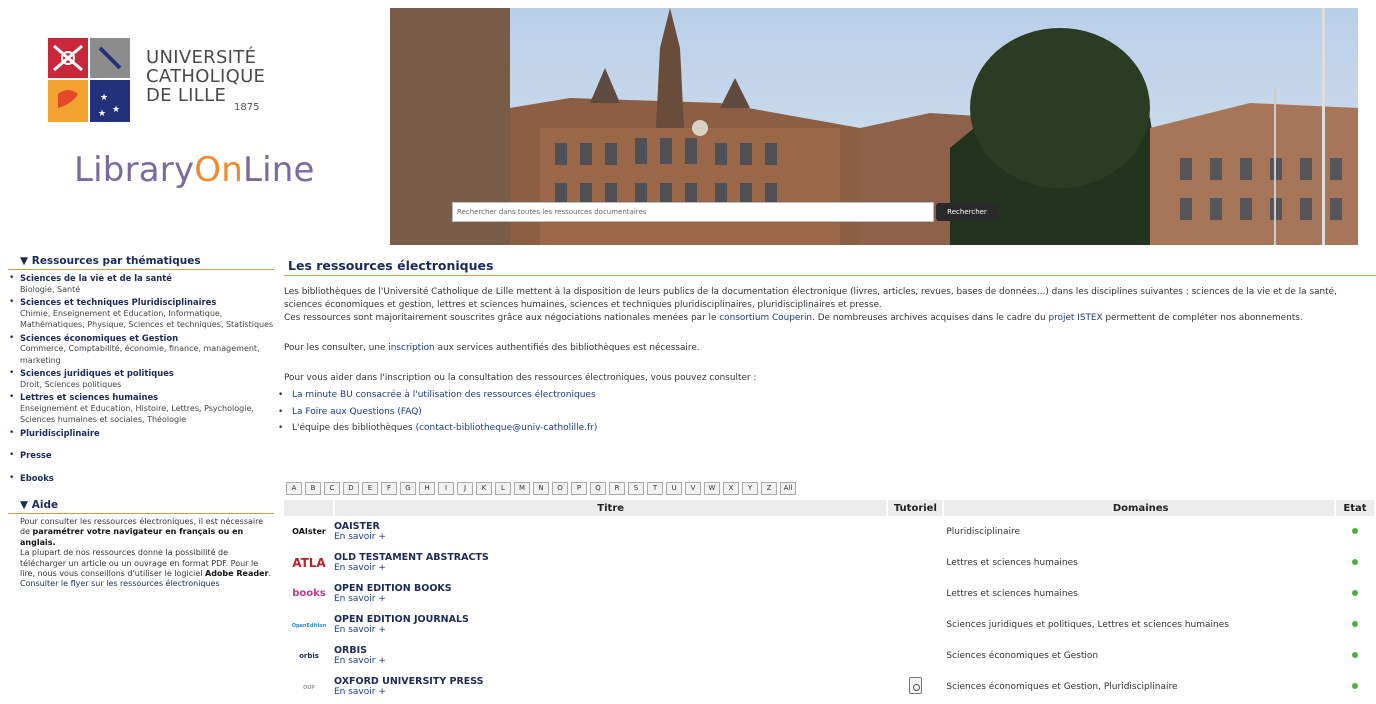 The height and width of the screenshot is (704, 1376). I want to click on inscription-link: inscription, so click(411, 348).